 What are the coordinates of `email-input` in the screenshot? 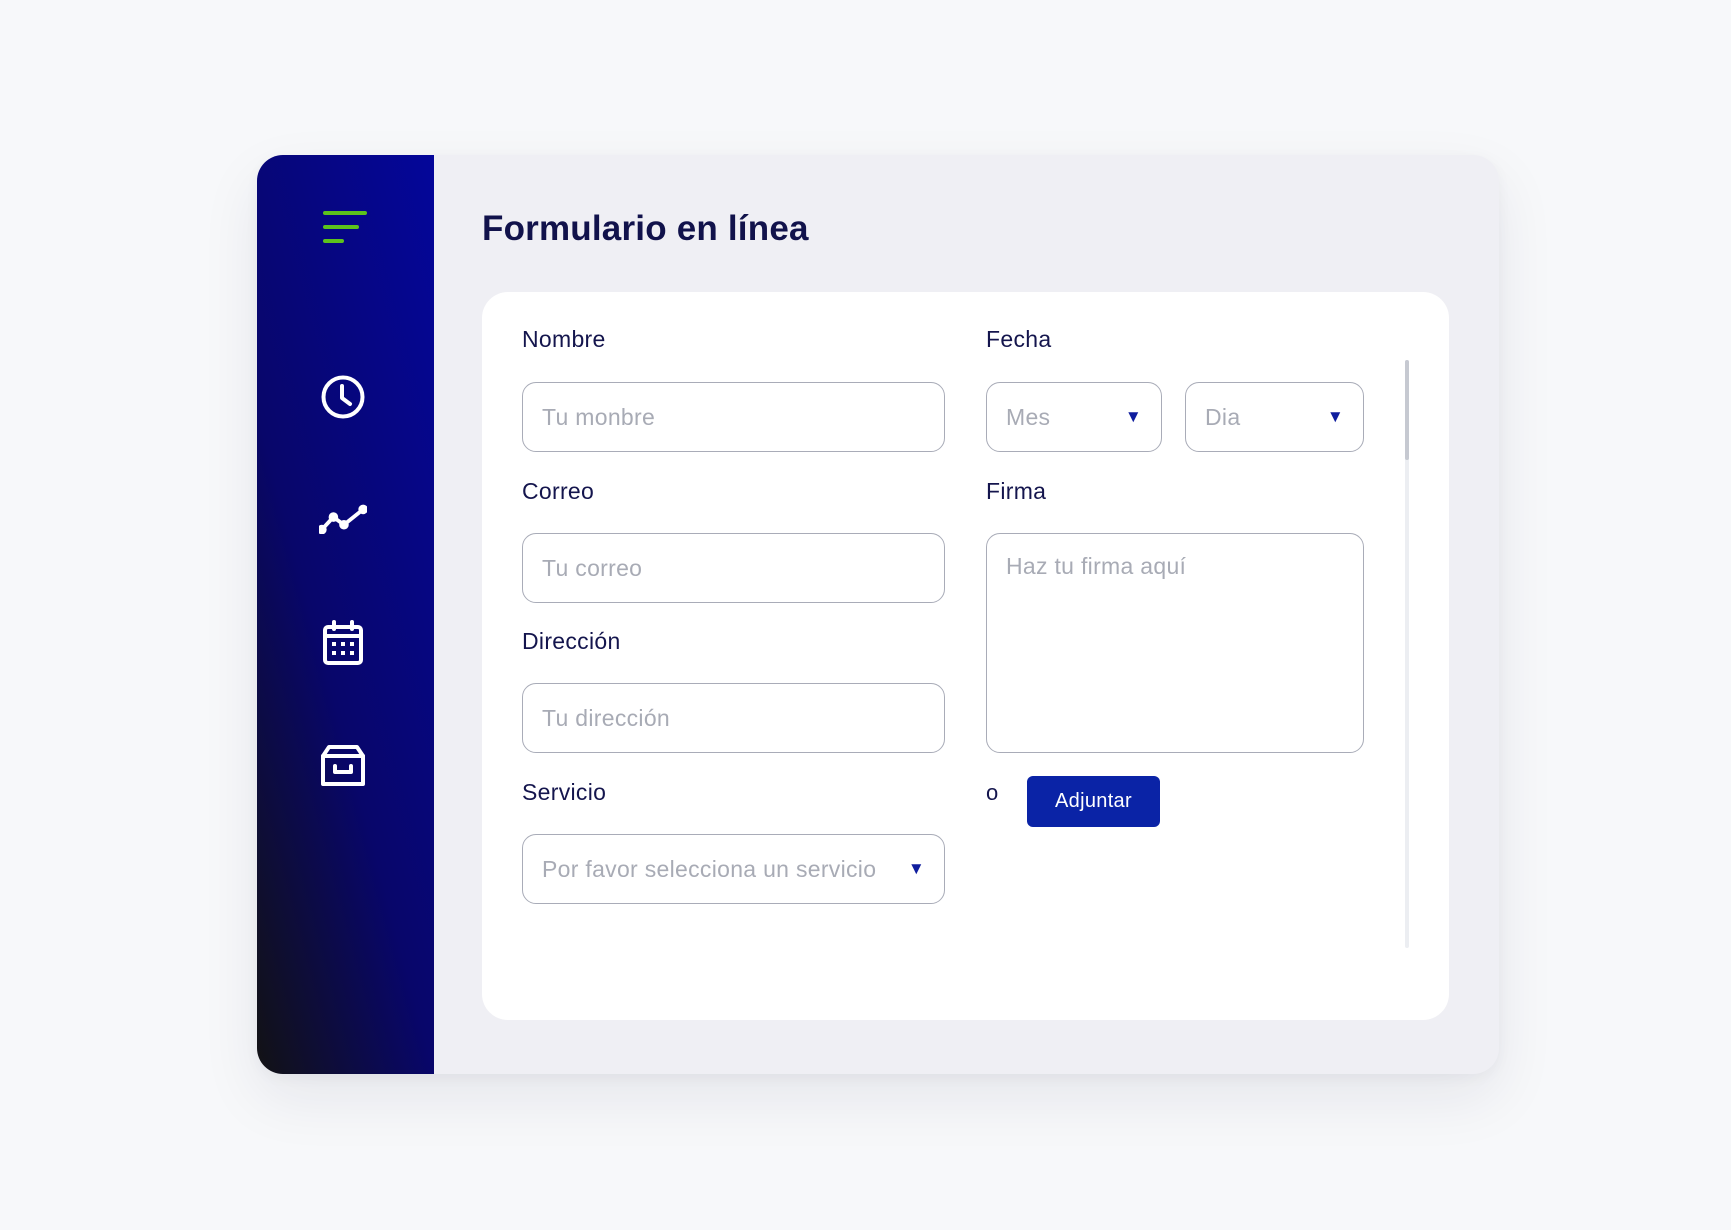 It's located at (733, 568).